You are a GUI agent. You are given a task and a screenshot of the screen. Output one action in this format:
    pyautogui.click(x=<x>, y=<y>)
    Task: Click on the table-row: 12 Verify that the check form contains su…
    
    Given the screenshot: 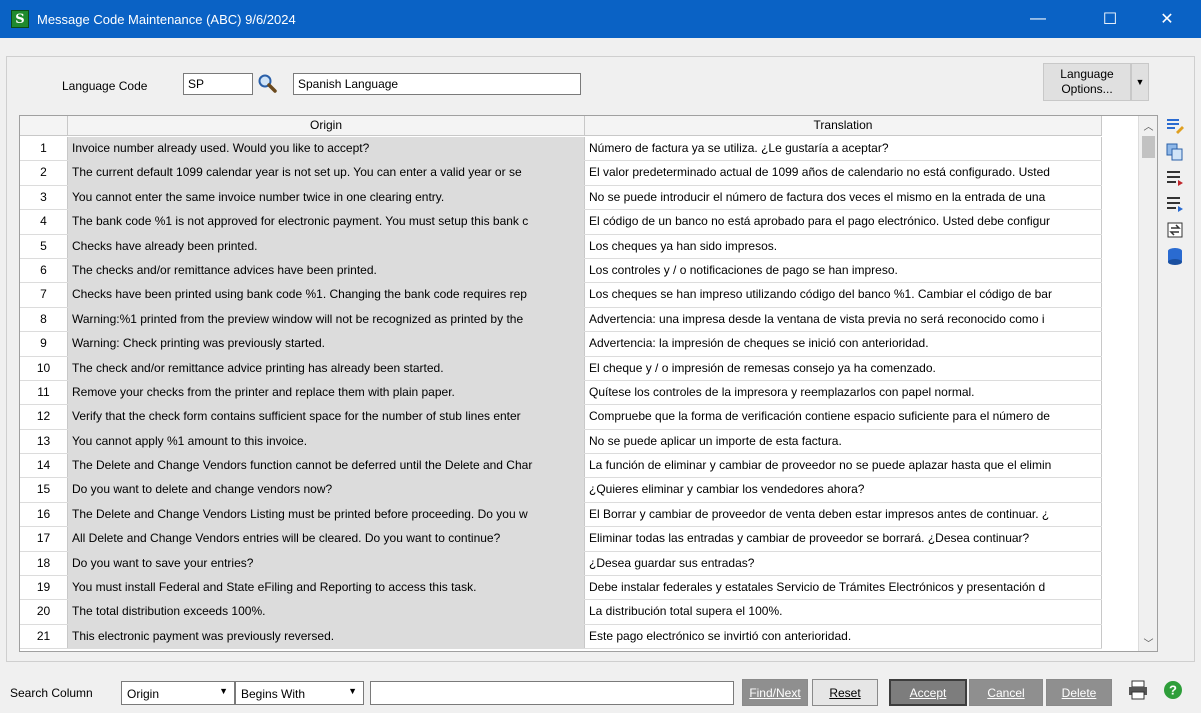 What is the action you would take?
    pyautogui.click(x=561, y=417)
    